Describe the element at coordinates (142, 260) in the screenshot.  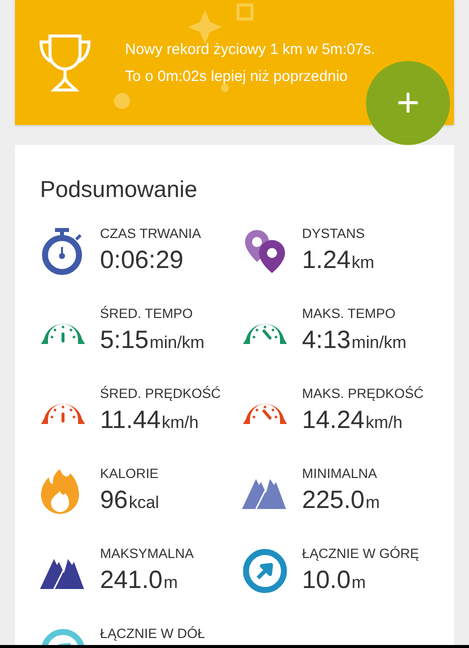
I see `stat-value: 0:06:29` at that location.